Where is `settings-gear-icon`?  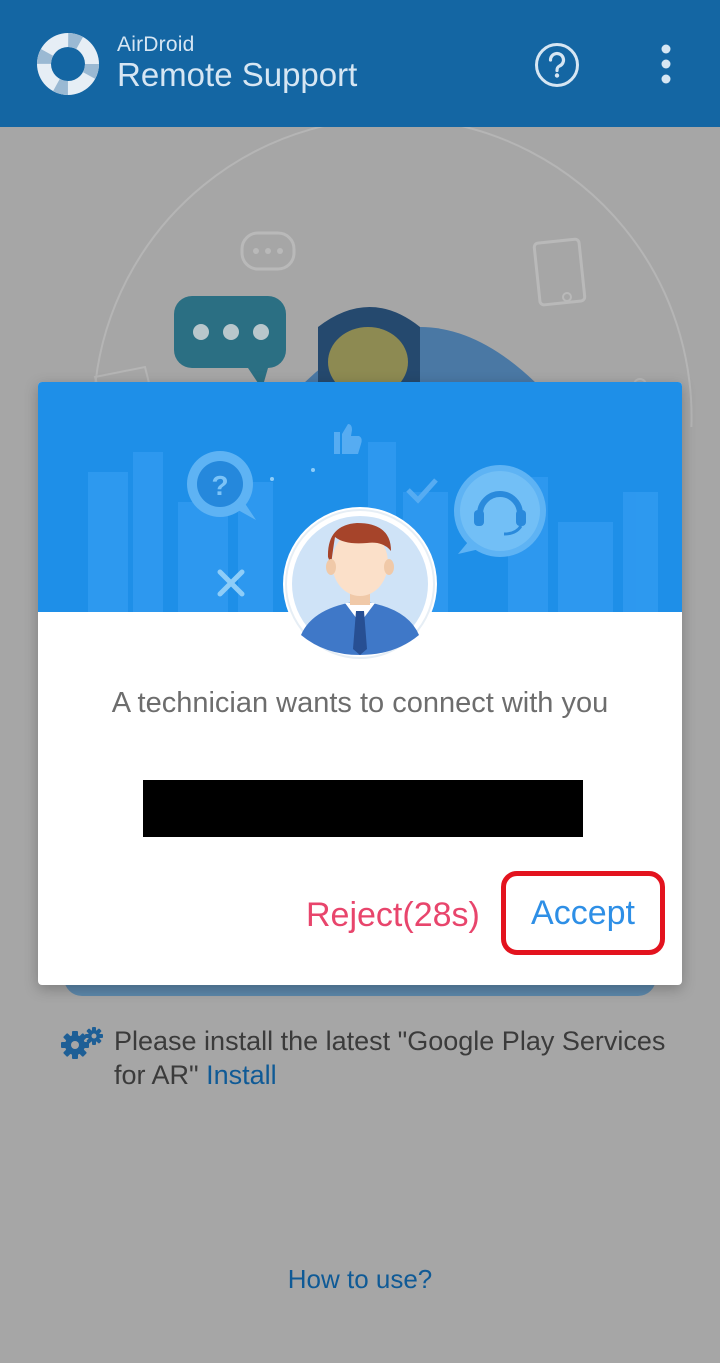 settings-gear-icon is located at coordinates (82, 1043).